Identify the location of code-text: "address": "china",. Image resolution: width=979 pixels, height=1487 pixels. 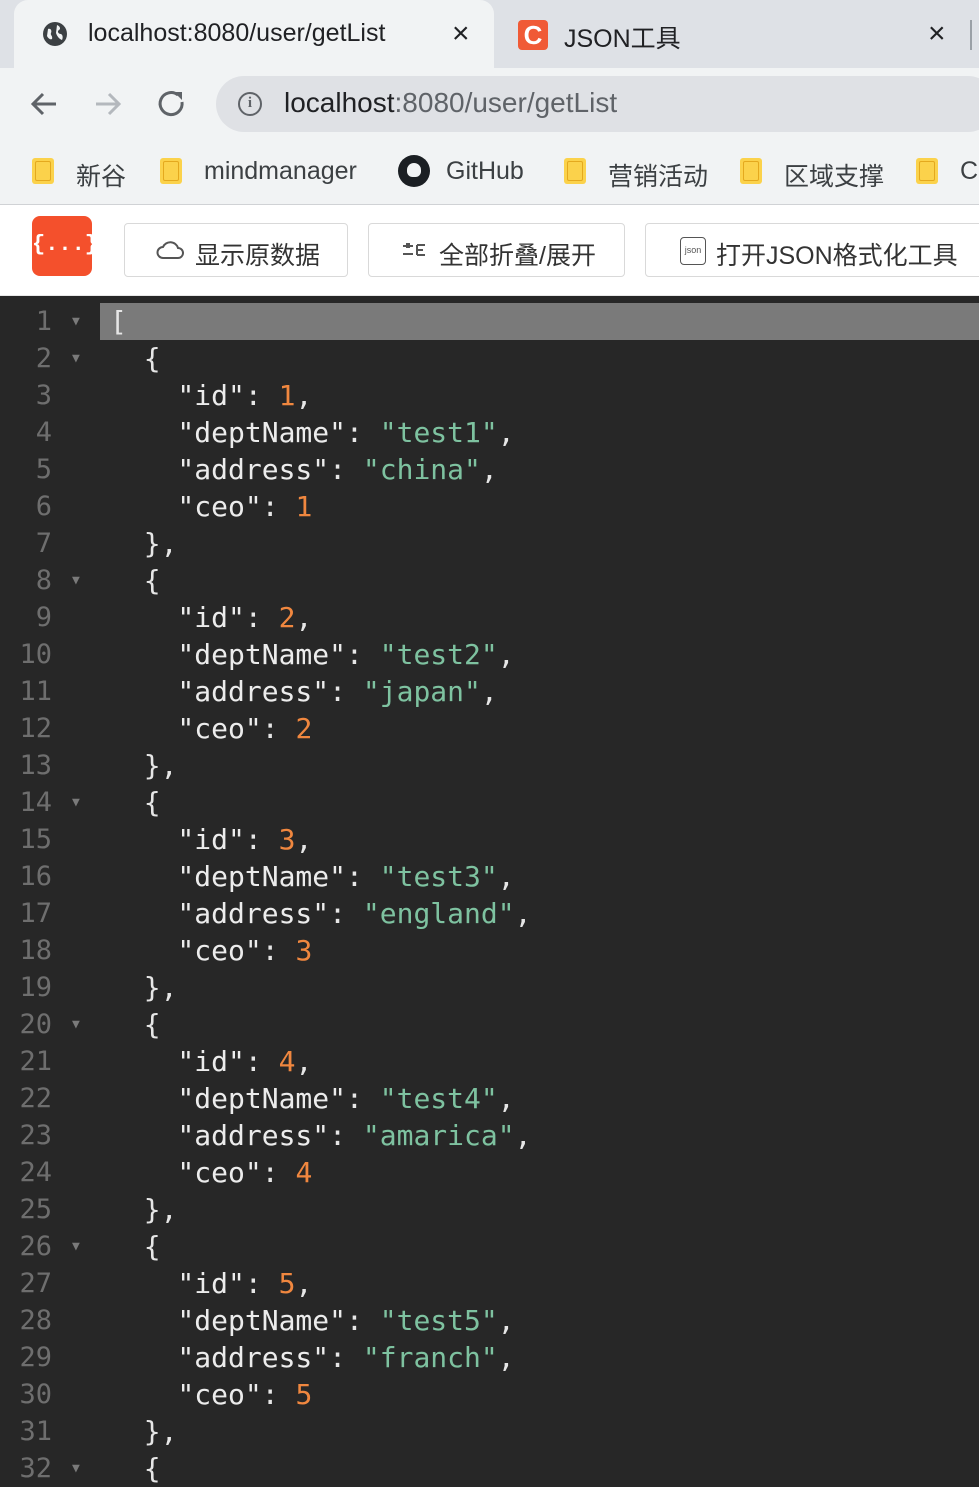
(304, 469).